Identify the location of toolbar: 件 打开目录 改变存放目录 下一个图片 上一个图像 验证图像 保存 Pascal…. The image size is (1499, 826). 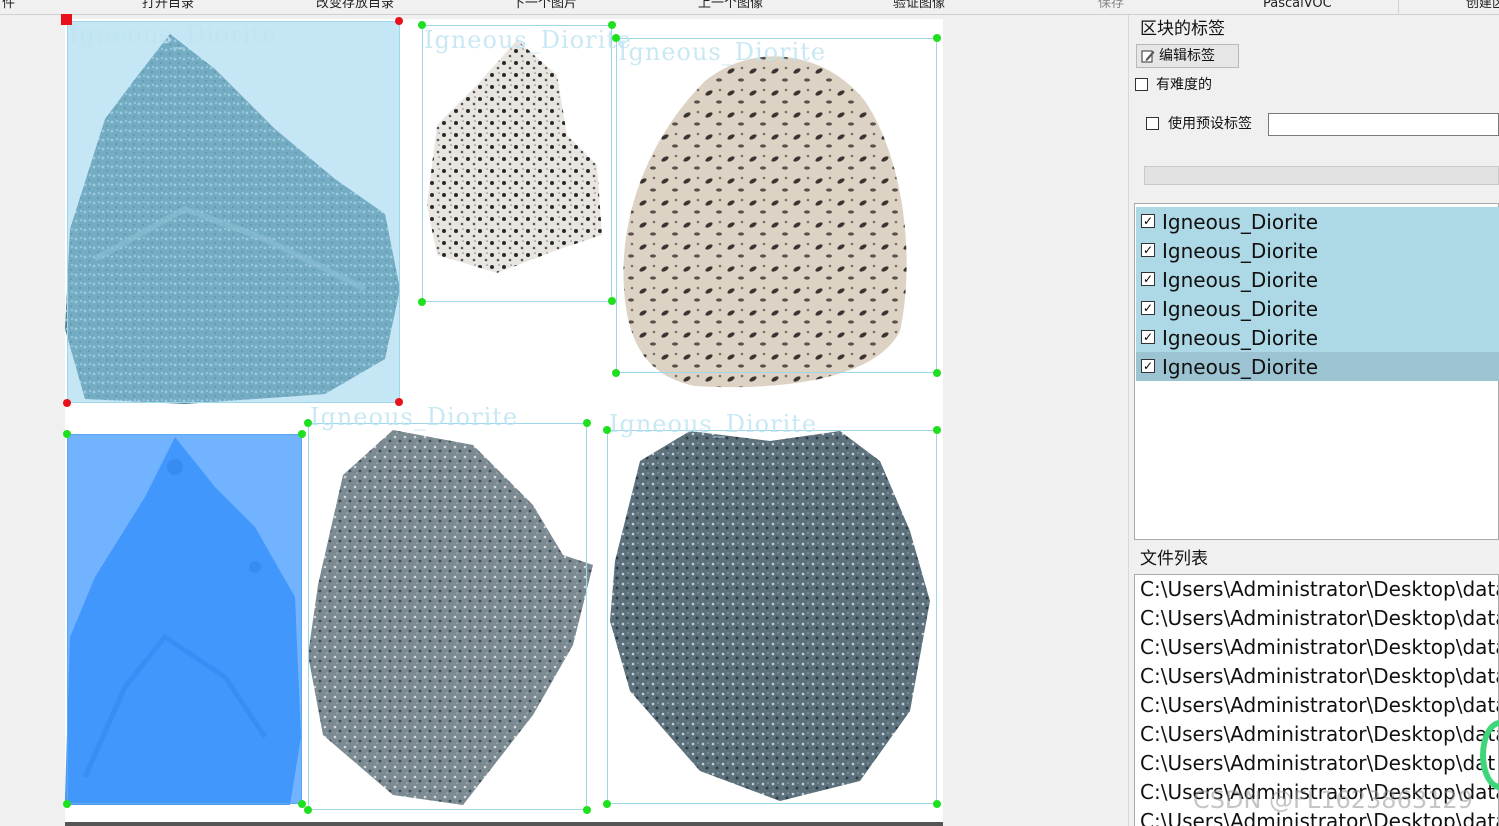
(749, 7).